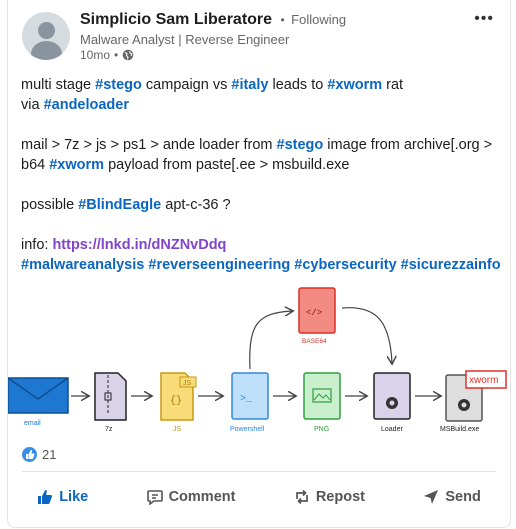  I want to click on hashtag-link: #reverseengineering, so click(219, 265).